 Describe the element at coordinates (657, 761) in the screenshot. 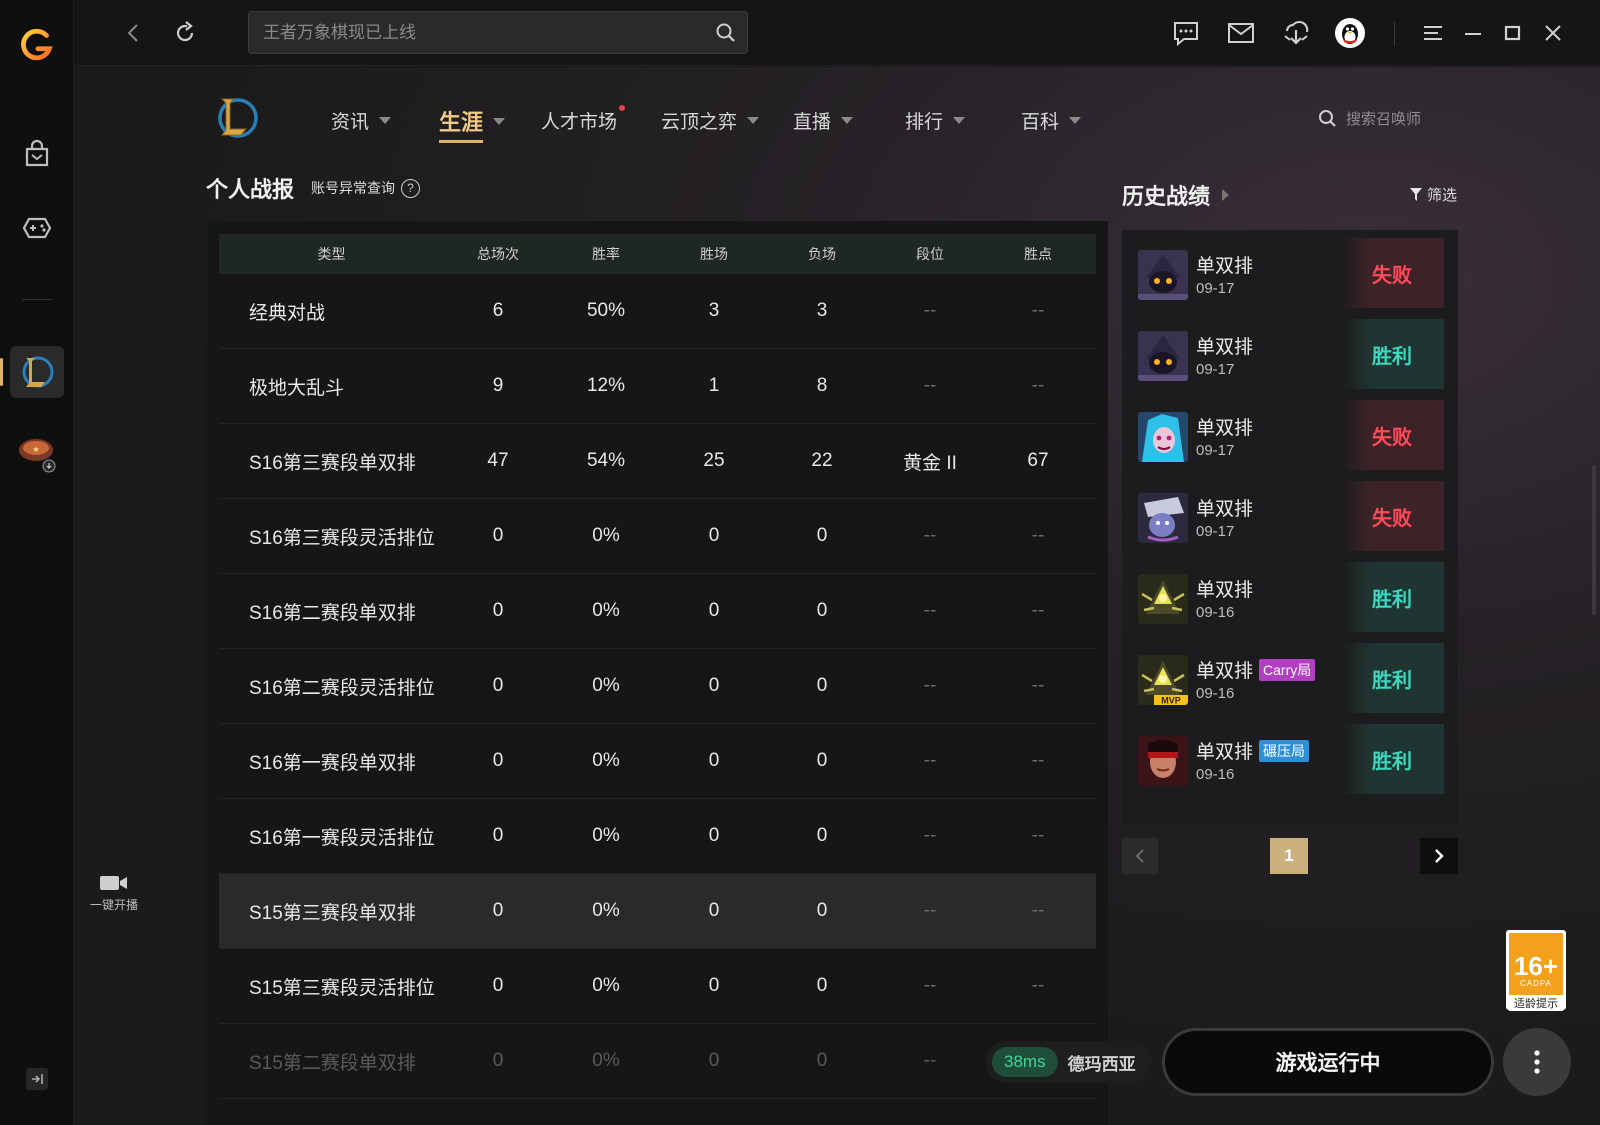

I see `table-row: S16第一赛段单双排 0 0% 0 0 -- --` at that location.